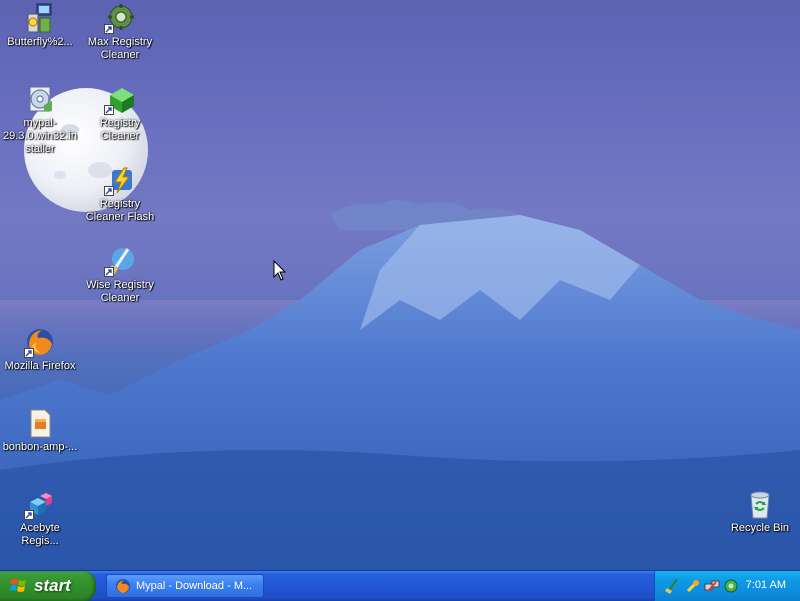 The image size is (800, 601). What do you see at coordinates (120, 18) in the screenshot?
I see `gear-icon` at bounding box center [120, 18].